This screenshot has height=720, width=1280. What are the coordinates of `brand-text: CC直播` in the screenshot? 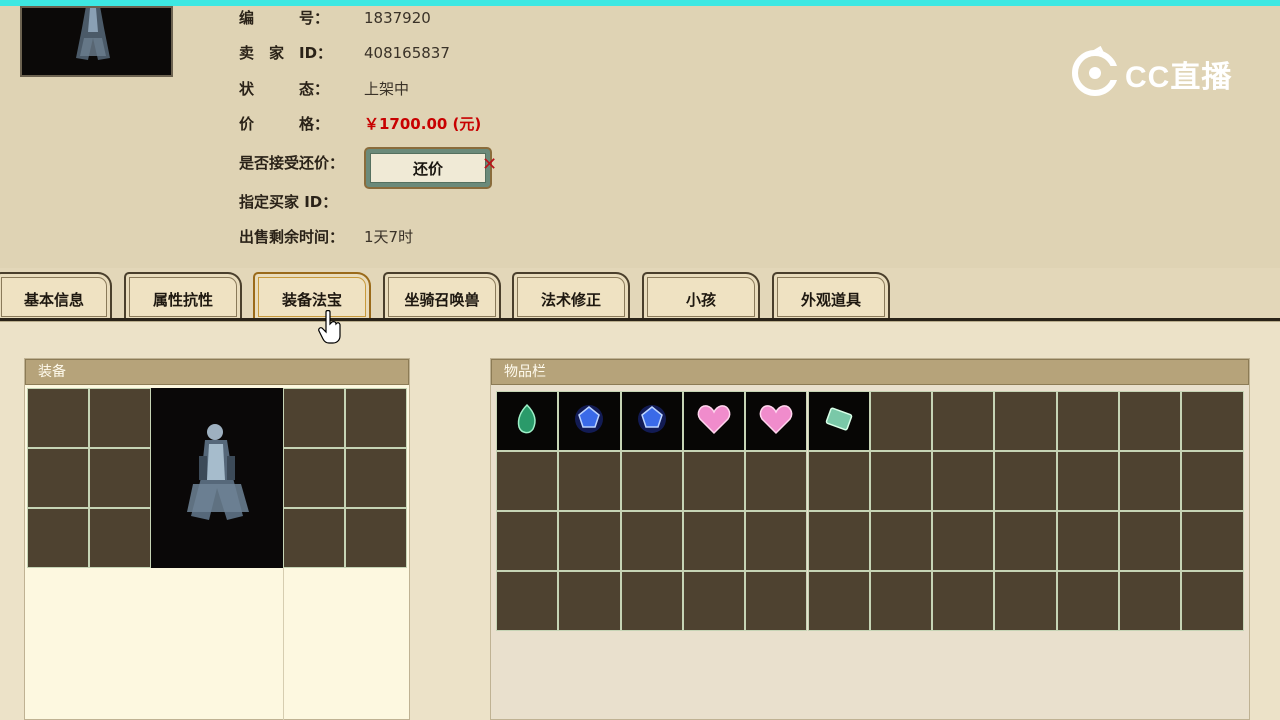 It's located at (1179, 77).